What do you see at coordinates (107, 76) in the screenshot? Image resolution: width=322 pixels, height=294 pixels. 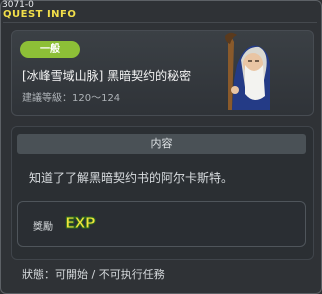 I see `quest-name: [冰峰雪域山脉] 黑暗契约的秘密` at bounding box center [107, 76].